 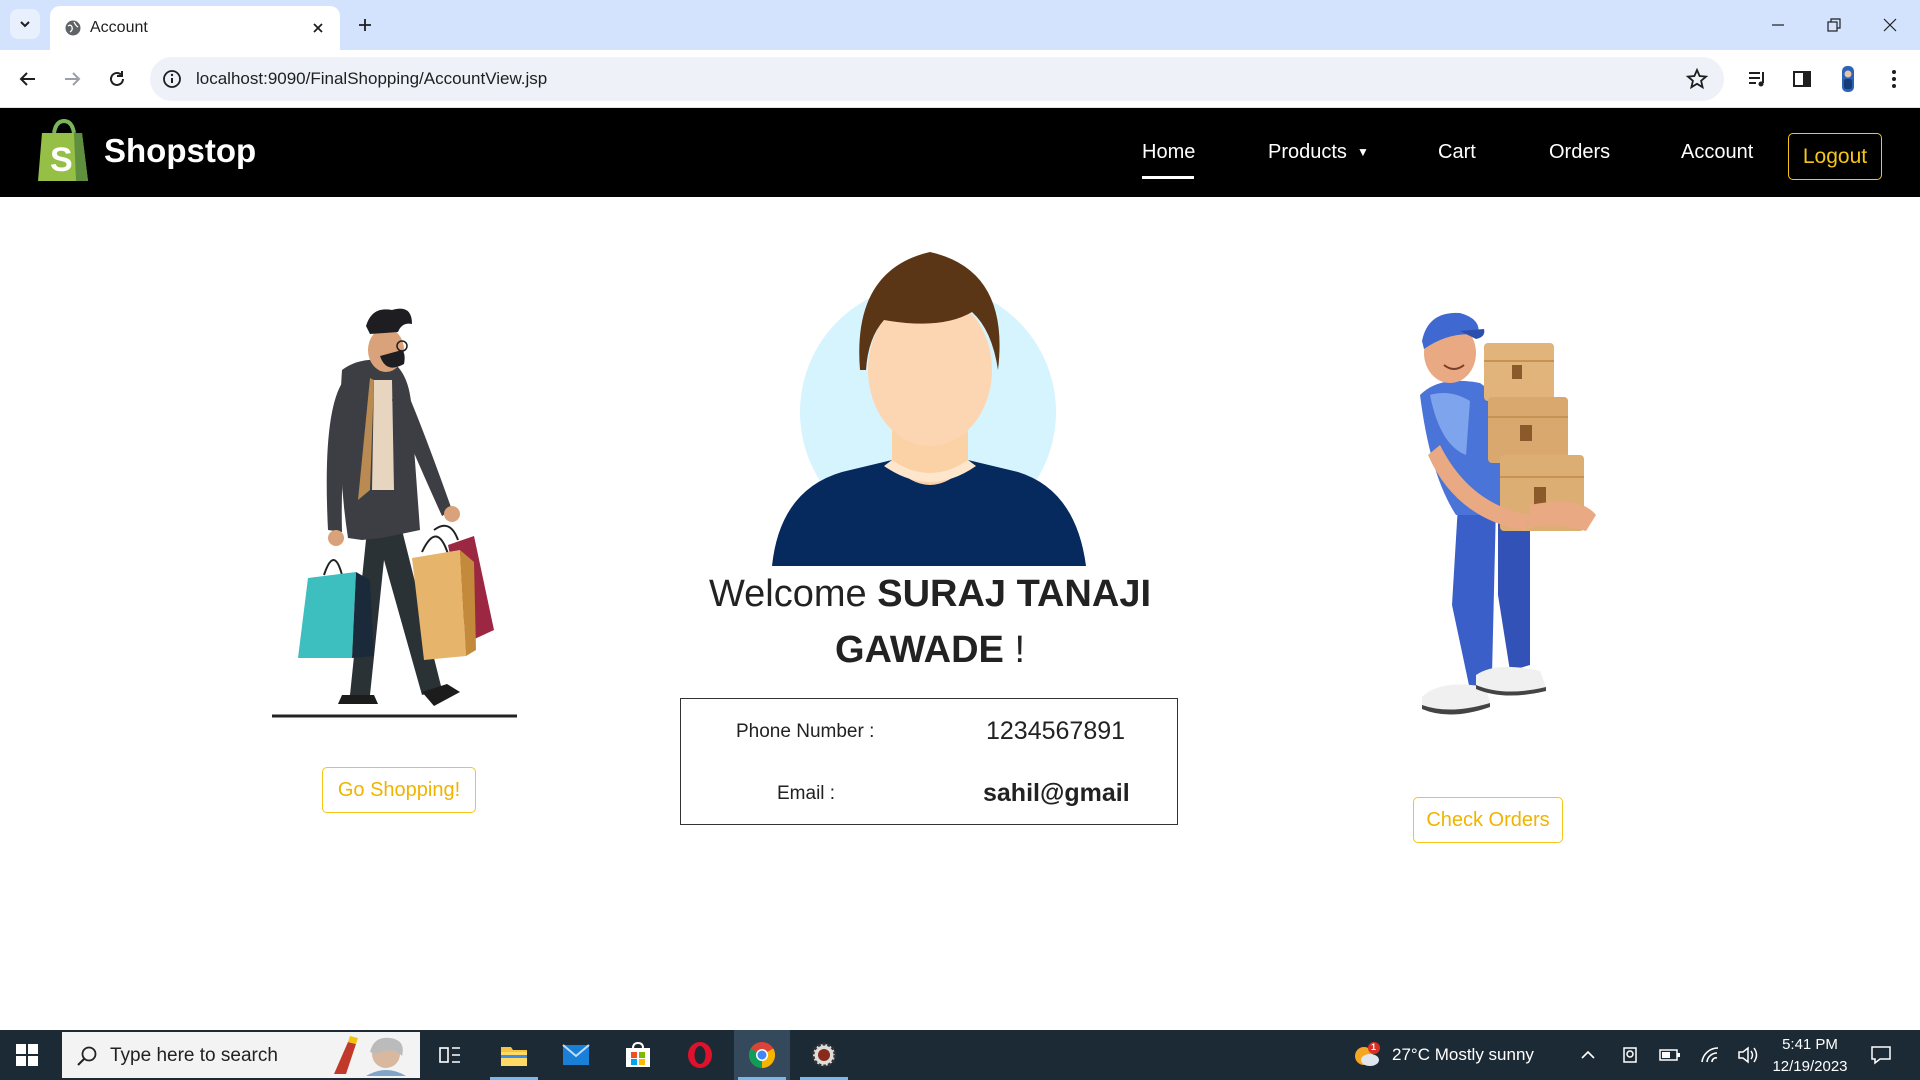 What do you see at coordinates (805, 731) in the screenshot?
I see `phone-label: Phone Number :` at bounding box center [805, 731].